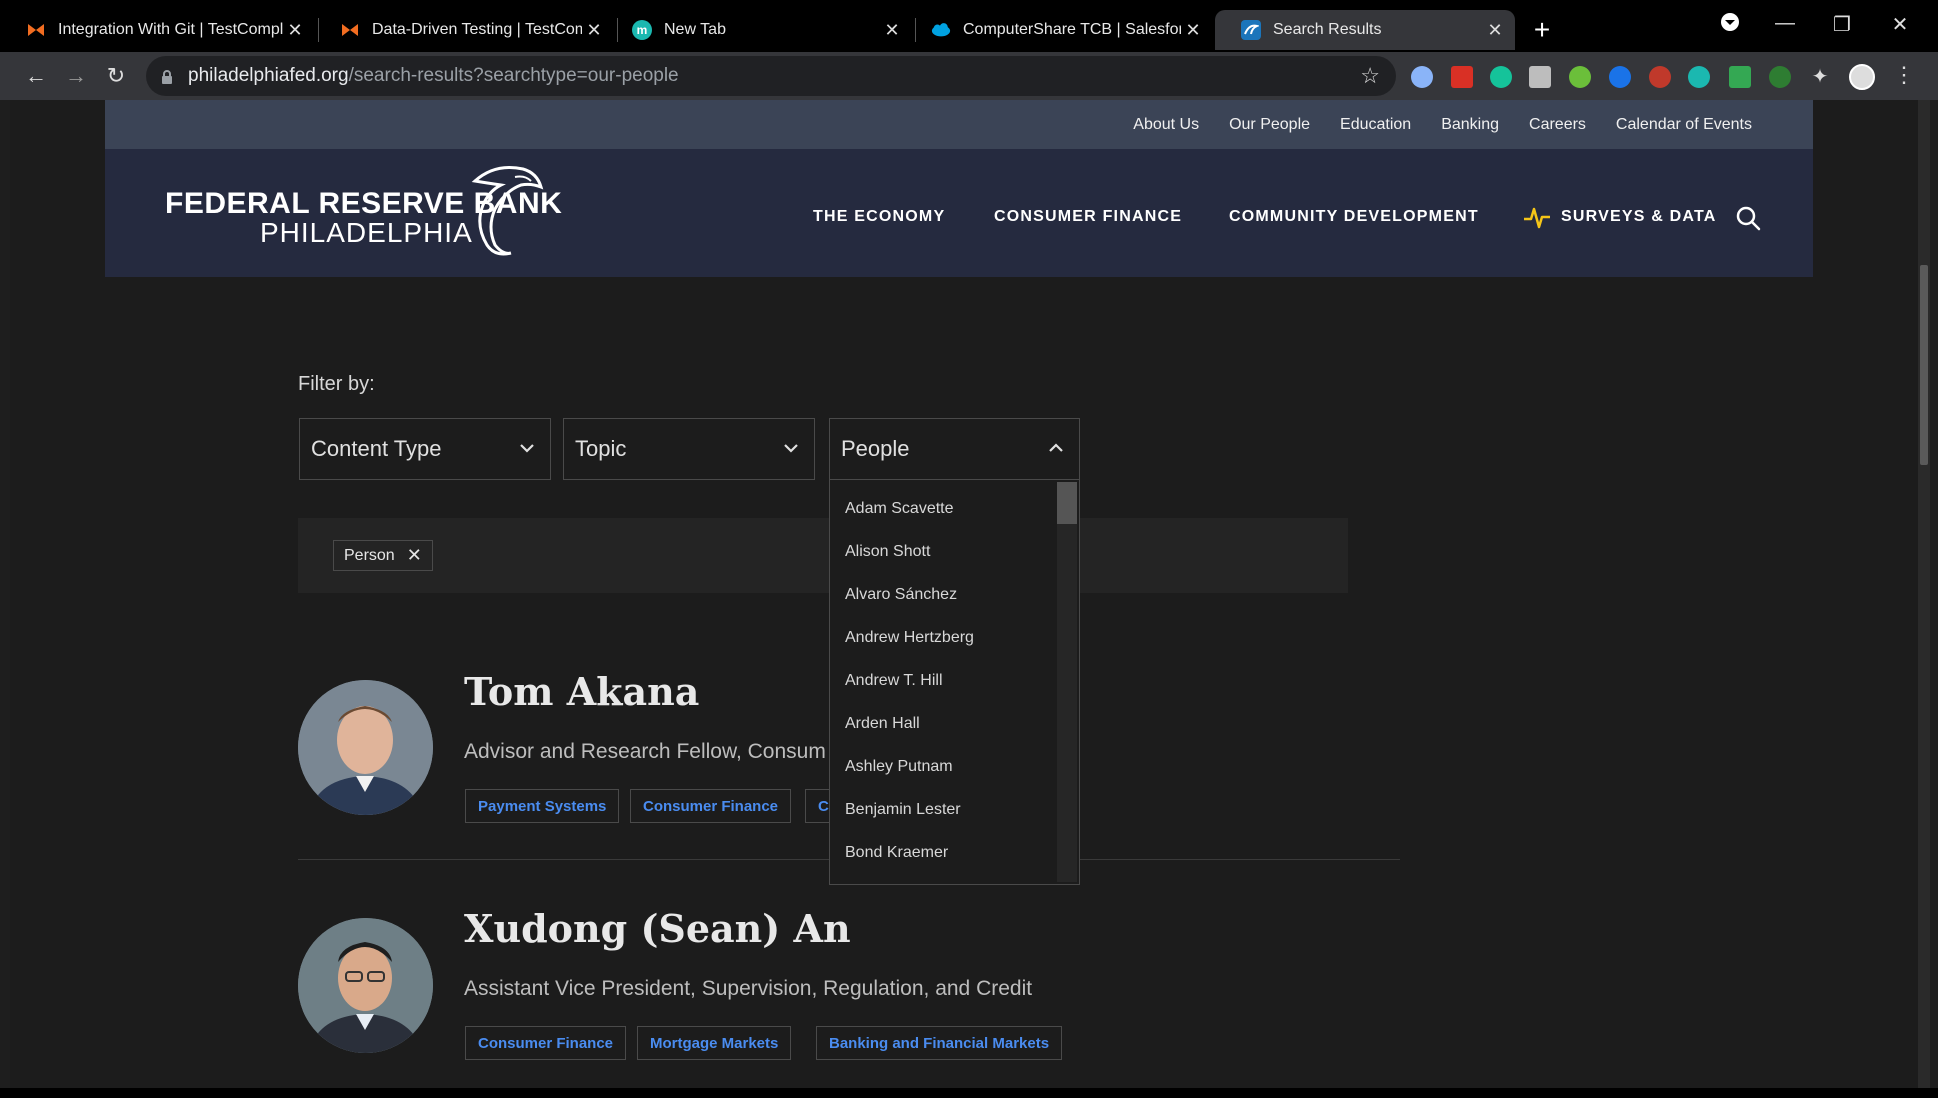 Image resolution: width=1938 pixels, height=1098 pixels. Describe the element at coordinates (1370, 76) in the screenshot. I see `bookmark-star-icon: ☆` at that location.